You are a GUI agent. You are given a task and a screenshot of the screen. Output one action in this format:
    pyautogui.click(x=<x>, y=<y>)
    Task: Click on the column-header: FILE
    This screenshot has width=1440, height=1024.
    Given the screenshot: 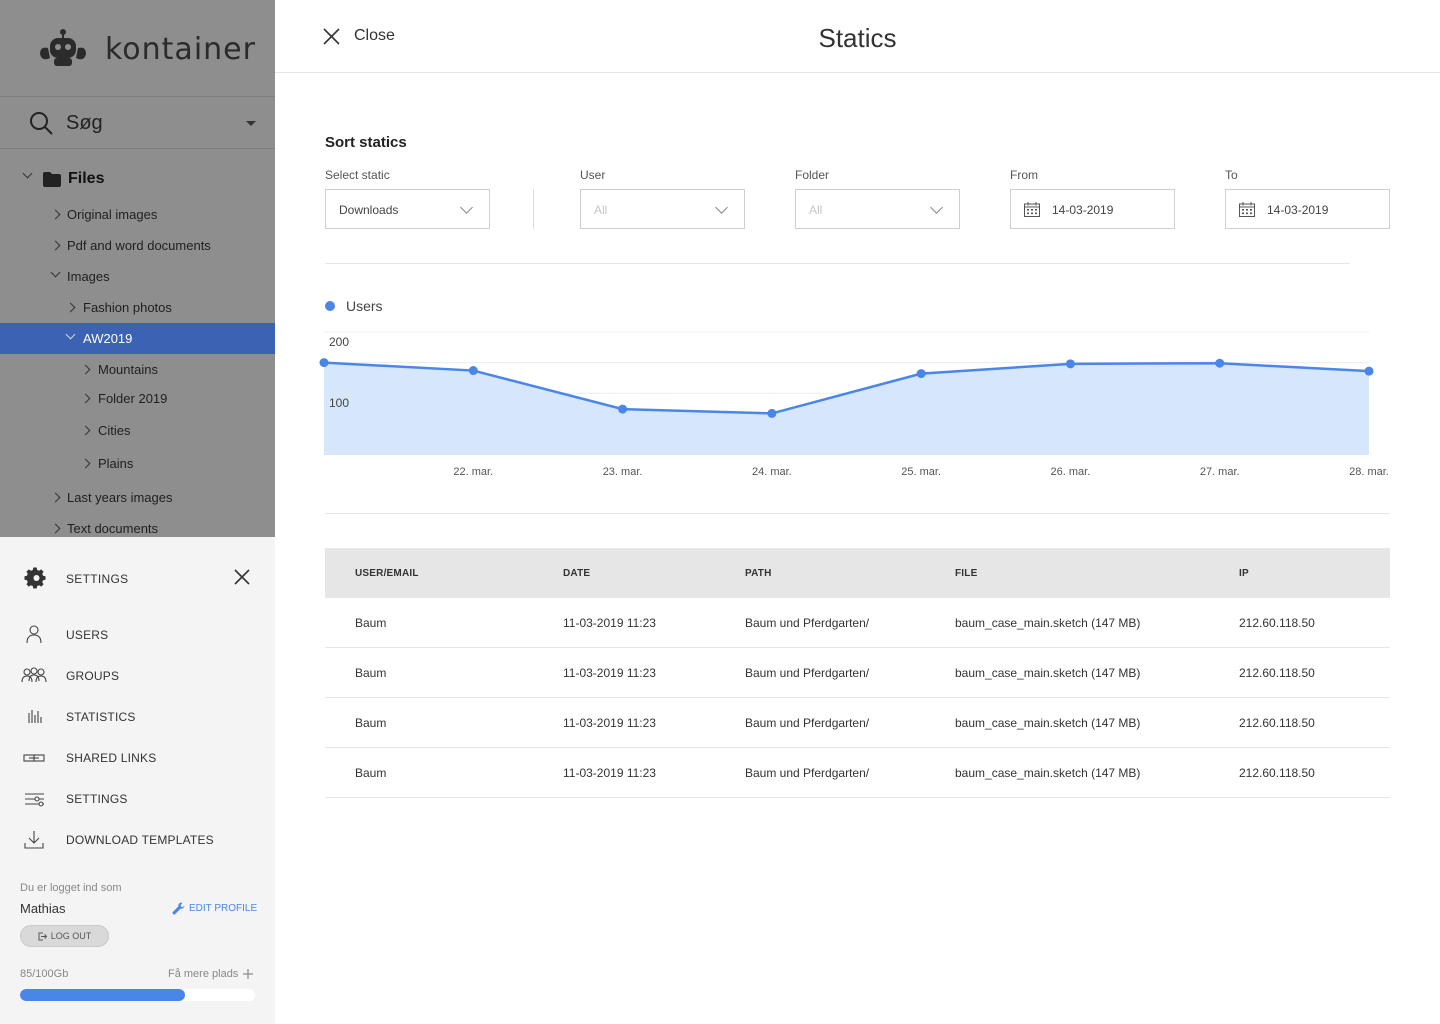 What is the action you would take?
    pyautogui.click(x=966, y=573)
    